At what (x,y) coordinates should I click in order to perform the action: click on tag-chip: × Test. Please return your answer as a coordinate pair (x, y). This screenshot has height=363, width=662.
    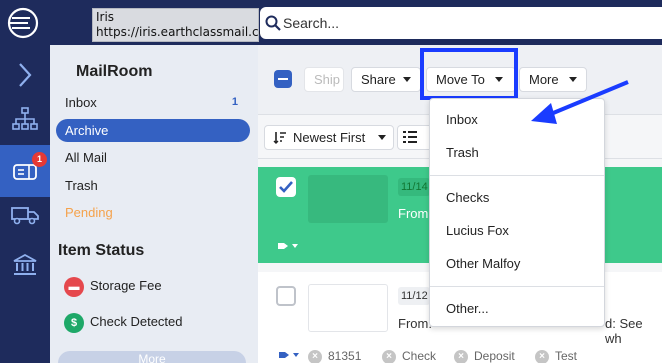
    Looking at the image, I should click on (556, 355).